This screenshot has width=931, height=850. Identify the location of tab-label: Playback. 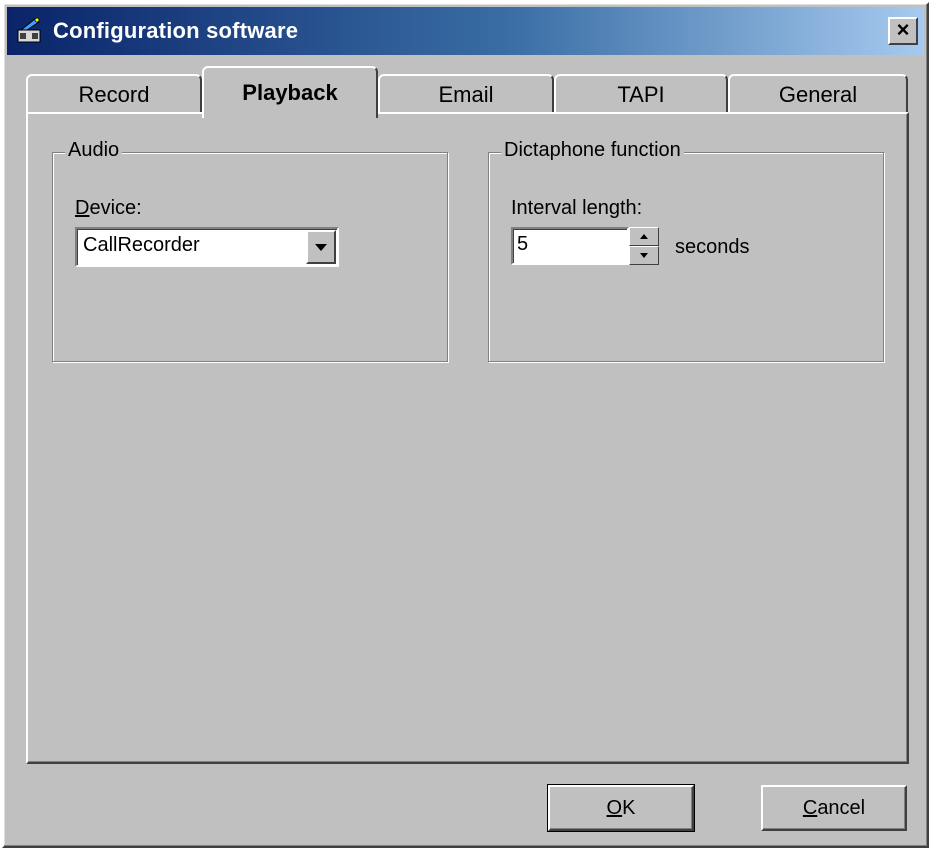
(290, 92).